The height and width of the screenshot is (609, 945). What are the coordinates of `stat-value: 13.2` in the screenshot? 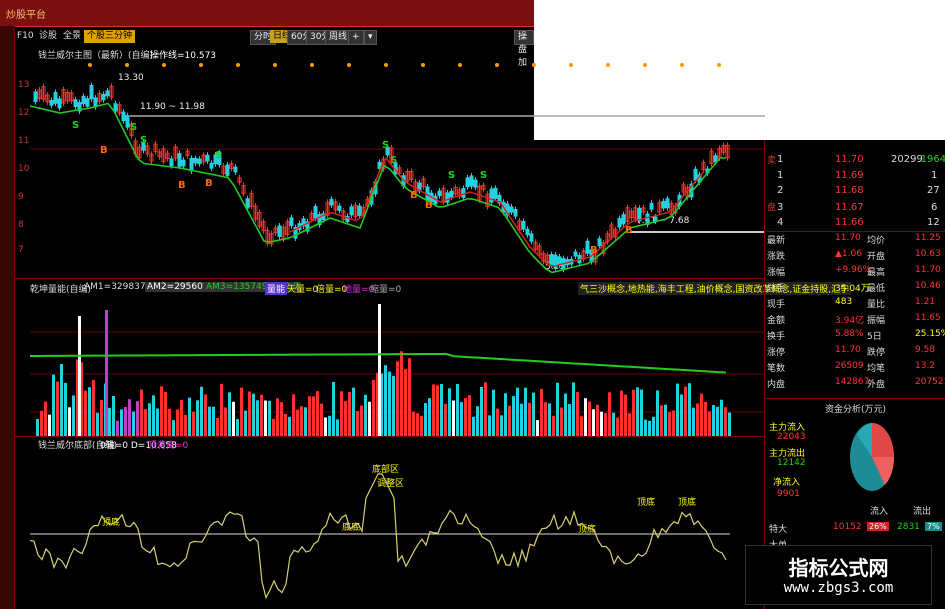 It's located at (925, 366).